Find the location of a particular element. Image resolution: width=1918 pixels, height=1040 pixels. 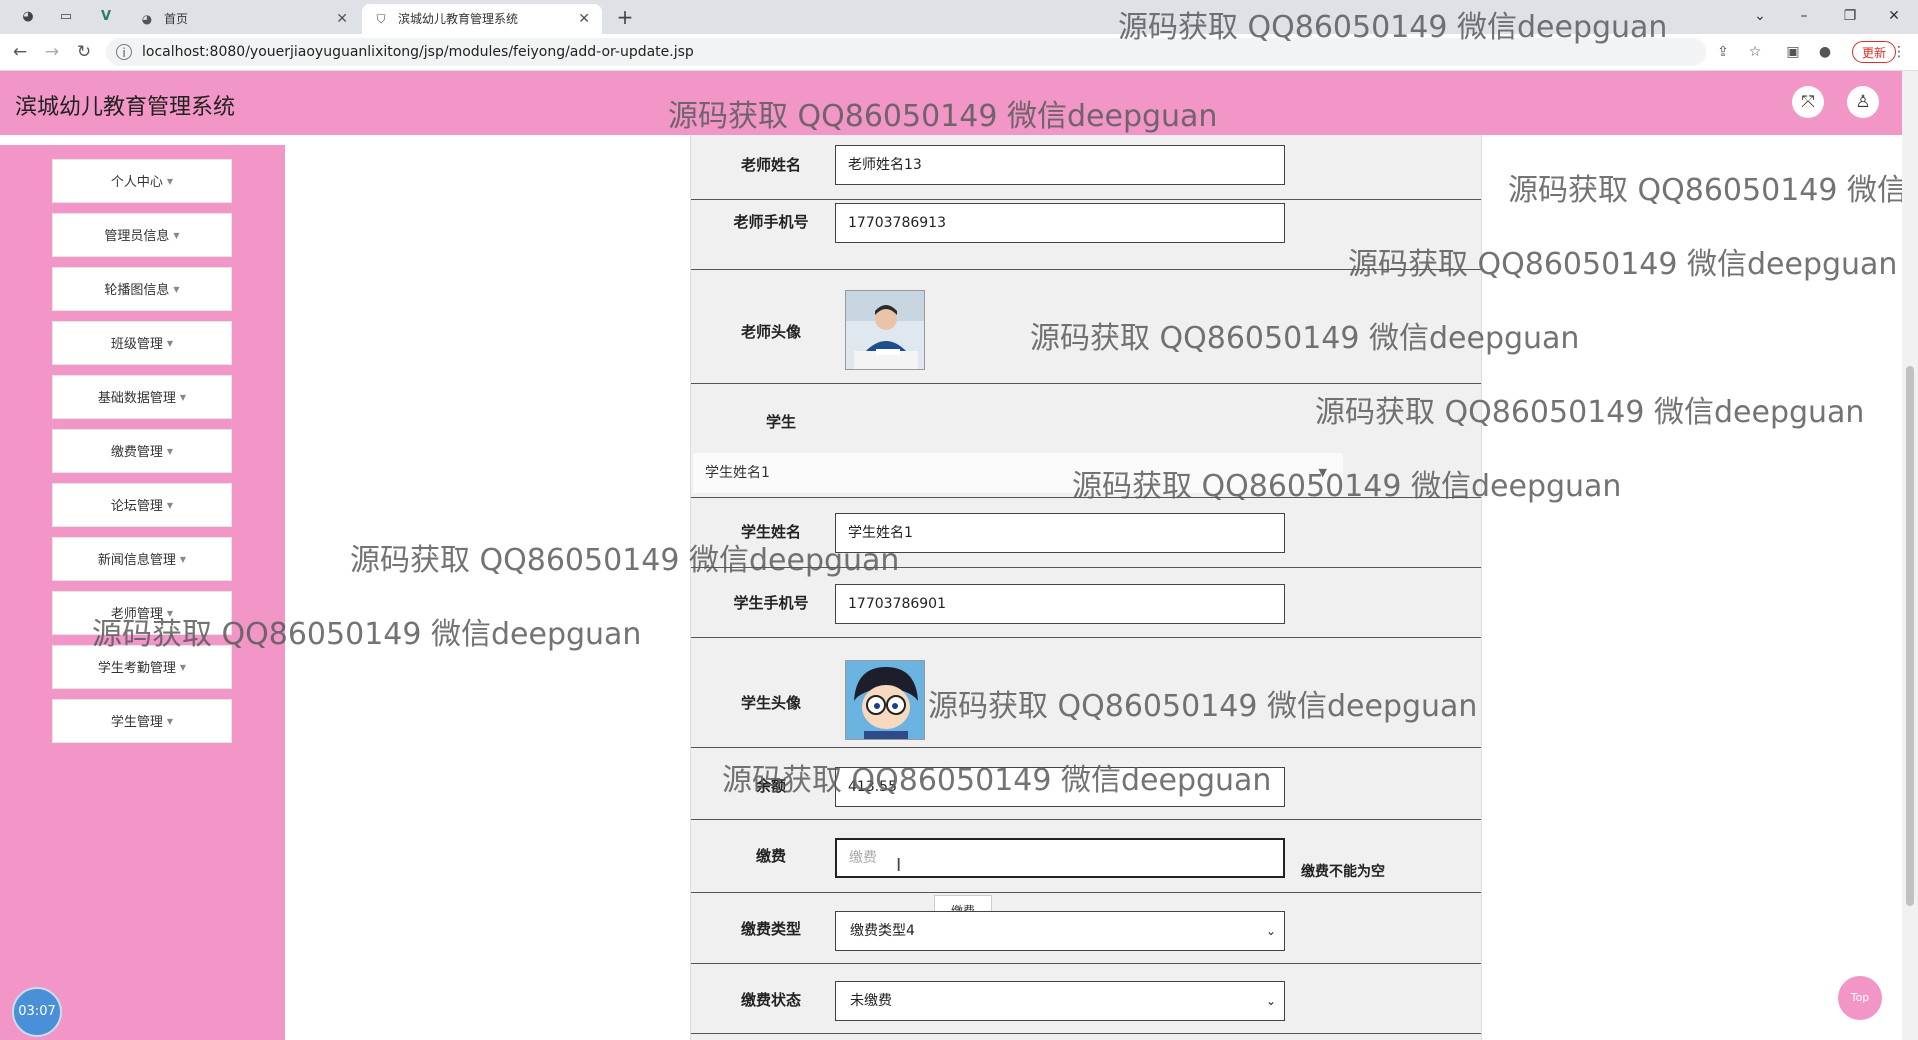

sidebar-item-student: 学生管理 ▼ is located at coordinates (142, 721).